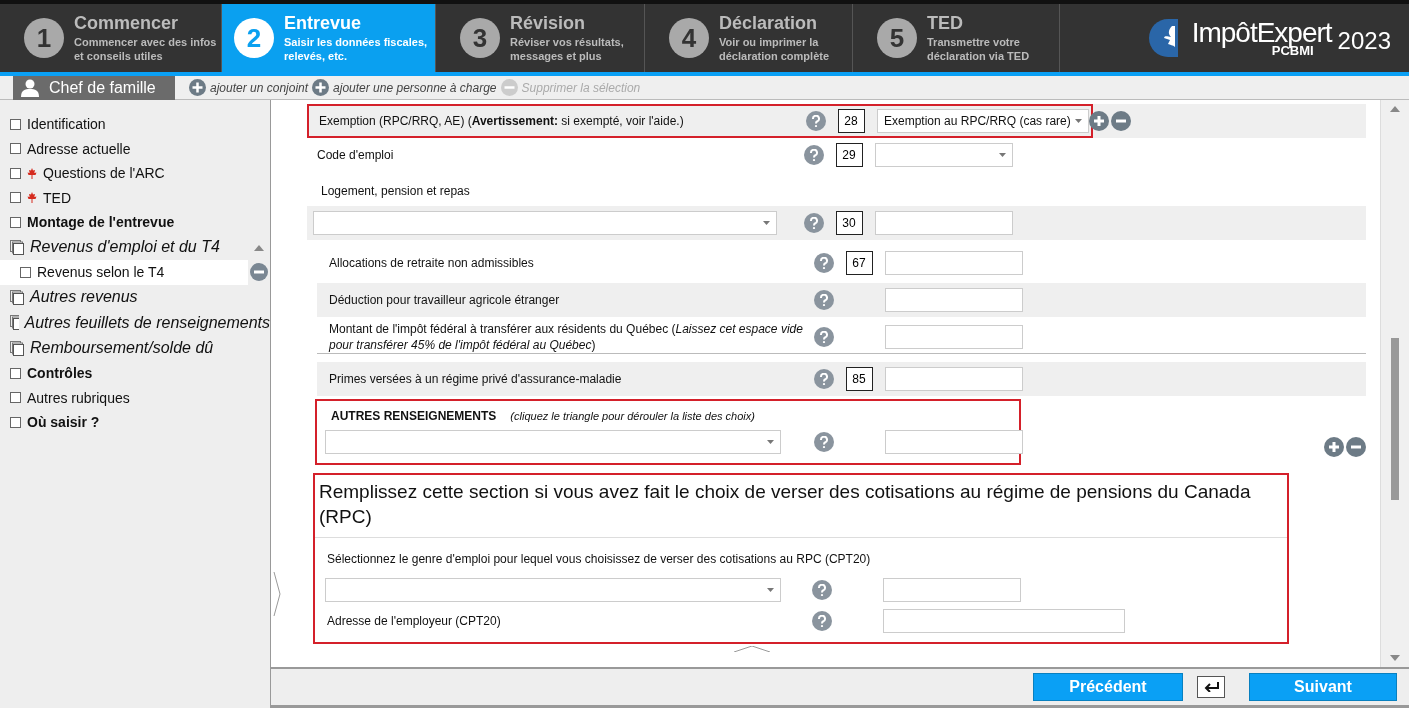  I want to click on scroll-up-icon, so click(1395, 109).